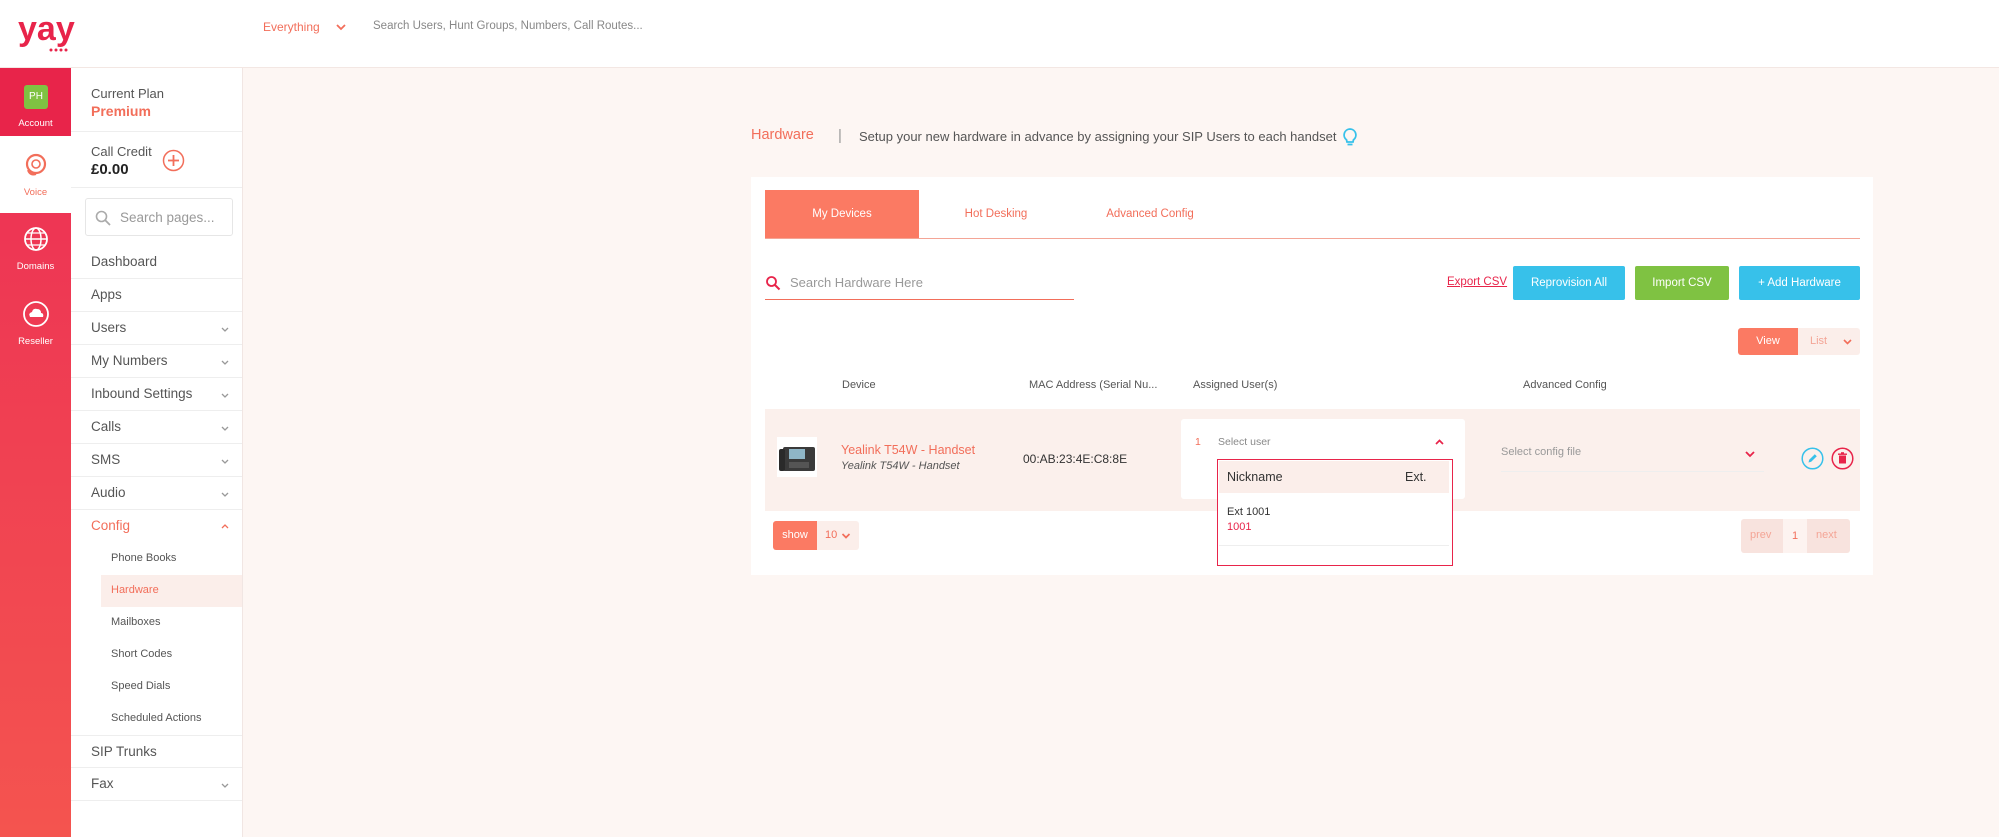 Image resolution: width=1999 pixels, height=837 pixels. What do you see at coordinates (108, 492) in the screenshot?
I see `nav-label: Audio` at bounding box center [108, 492].